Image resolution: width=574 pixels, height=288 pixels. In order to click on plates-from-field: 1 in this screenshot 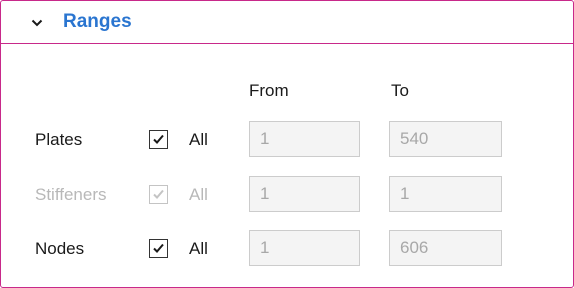, I will do `click(304, 139)`.